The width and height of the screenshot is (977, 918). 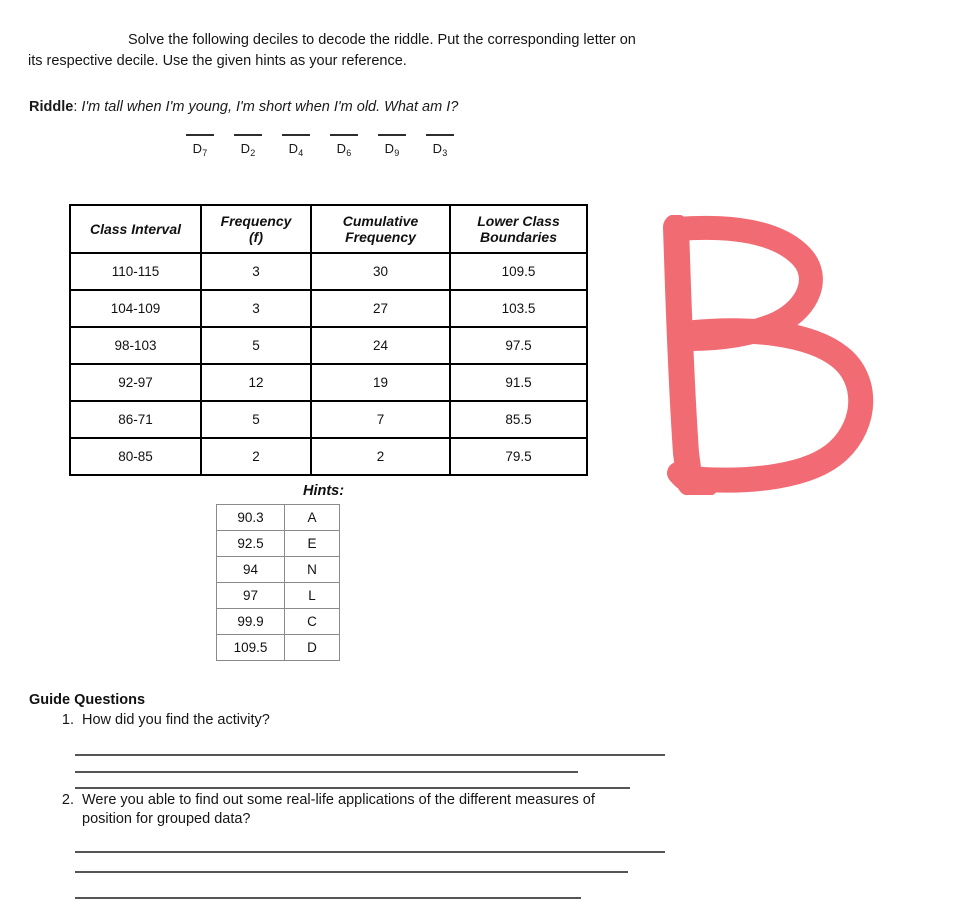 I want to click on hint-row: 99.9 C, so click(x=278, y=621).